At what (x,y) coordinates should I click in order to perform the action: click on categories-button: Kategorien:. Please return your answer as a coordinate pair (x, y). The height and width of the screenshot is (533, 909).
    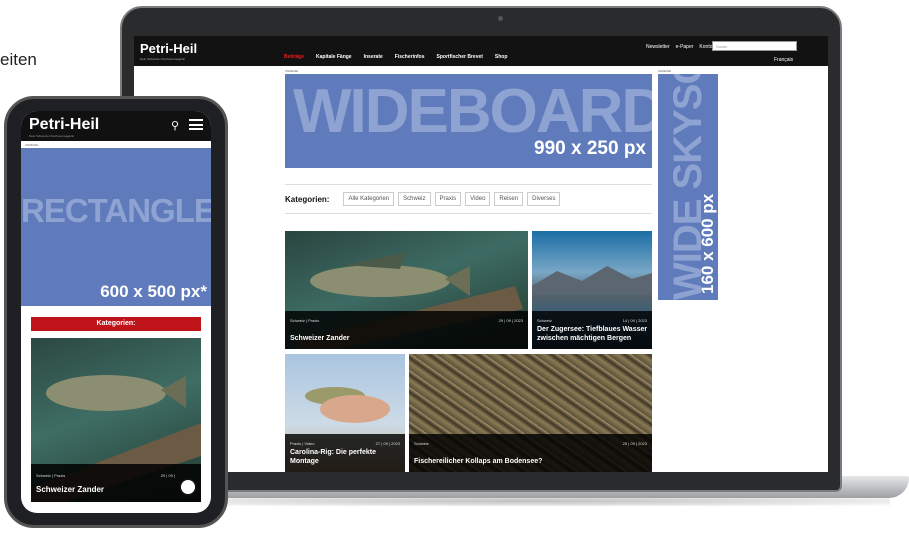
    Looking at the image, I should click on (116, 324).